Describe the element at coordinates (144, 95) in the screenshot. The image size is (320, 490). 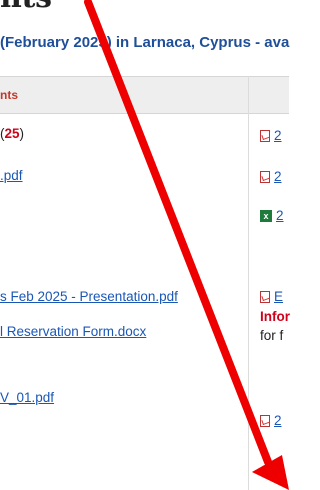
I see `table-header: nts` at that location.